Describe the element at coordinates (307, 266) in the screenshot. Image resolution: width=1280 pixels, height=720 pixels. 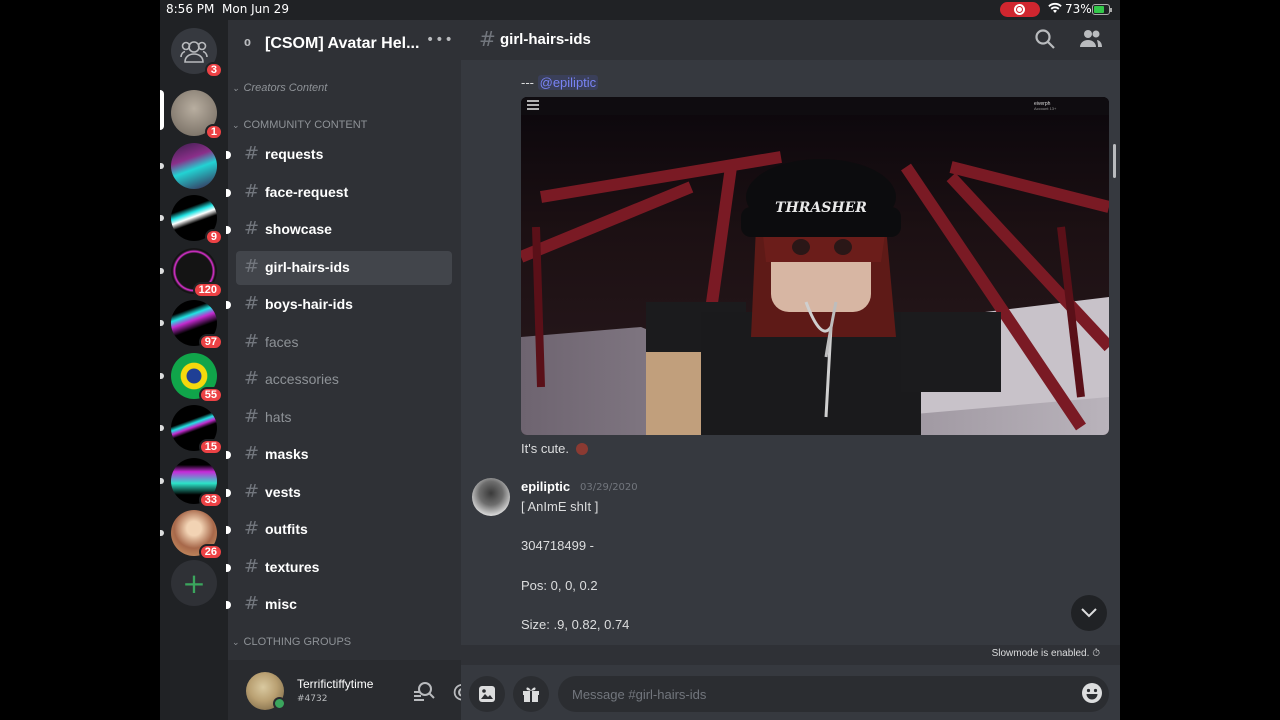
I see `channel-label: girl-hairs-ids` at that location.